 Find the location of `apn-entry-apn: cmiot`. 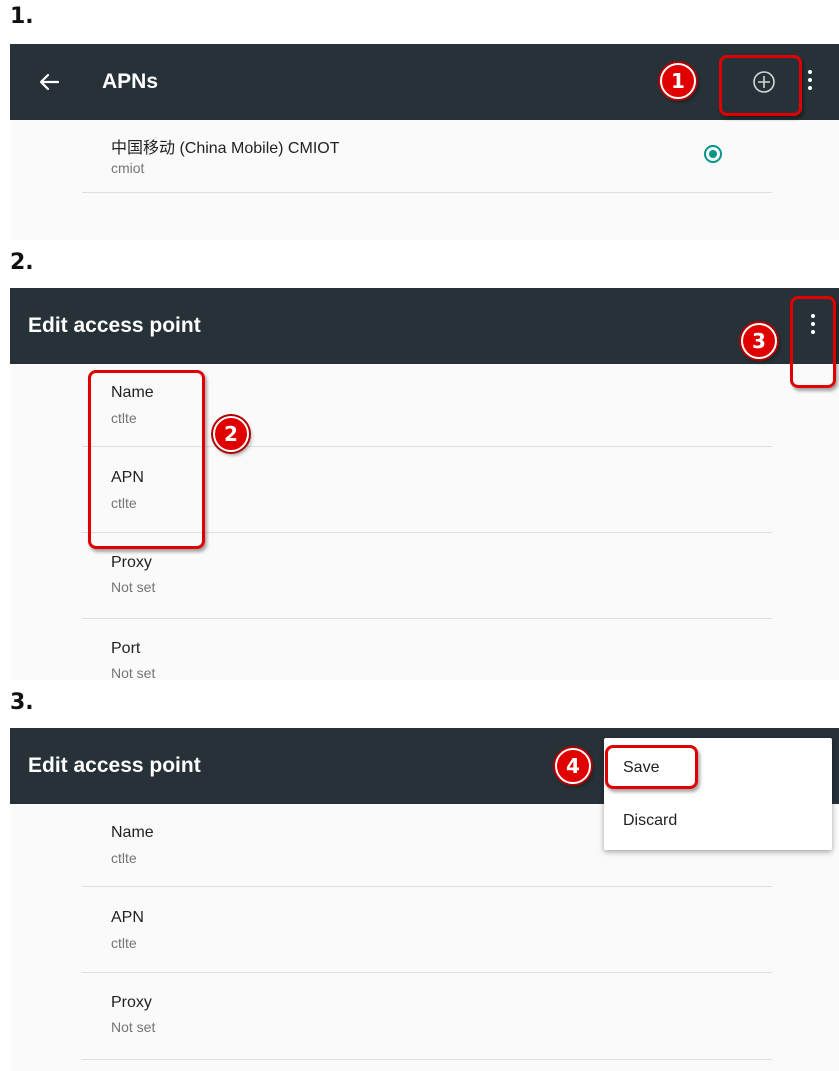

apn-entry-apn: cmiot is located at coordinates (128, 168).